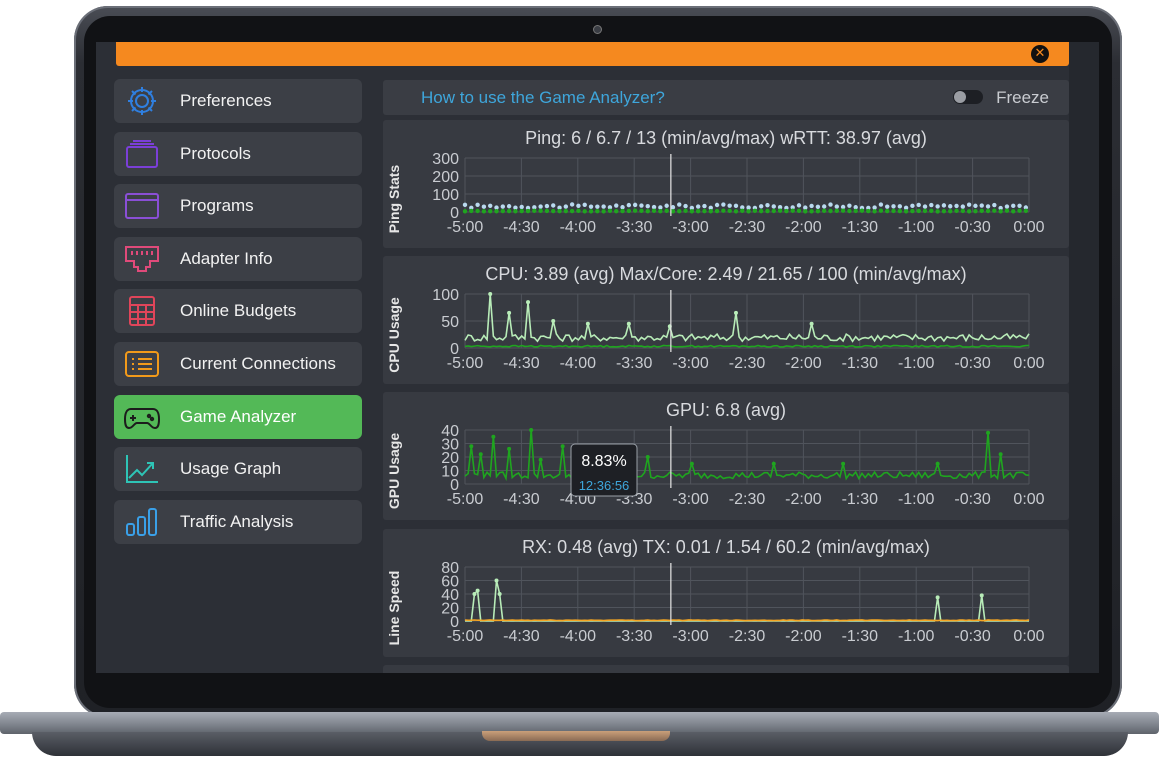 This screenshot has width=1159, height=769. I want to click on x-tick-label: -0:30, so click(972, 499).